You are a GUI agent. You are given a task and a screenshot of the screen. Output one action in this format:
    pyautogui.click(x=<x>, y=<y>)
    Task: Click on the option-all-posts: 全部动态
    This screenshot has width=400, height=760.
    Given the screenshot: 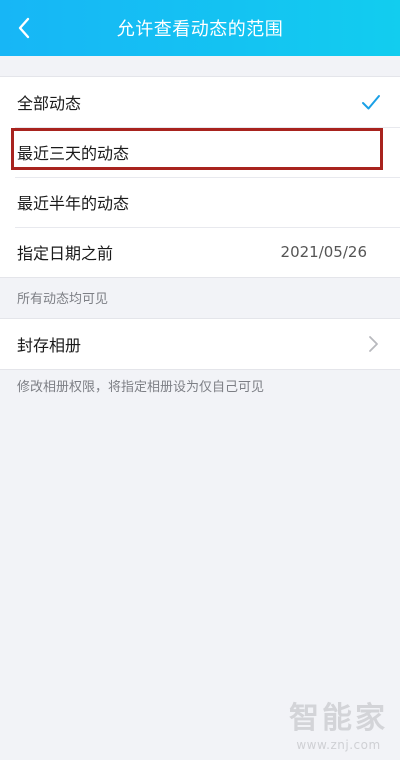 What is the action you would take?
    pyautogui.click(x=200, y=102)
    